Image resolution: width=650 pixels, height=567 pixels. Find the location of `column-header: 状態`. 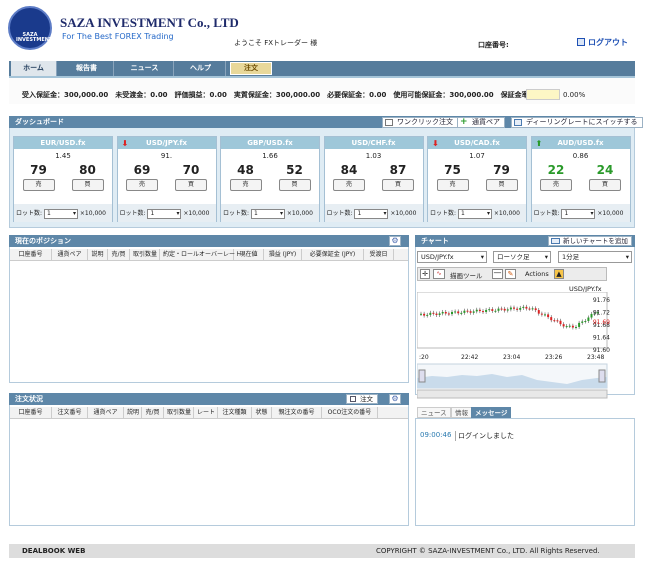

column-header: 状態 is located at coordinates (262, 412).